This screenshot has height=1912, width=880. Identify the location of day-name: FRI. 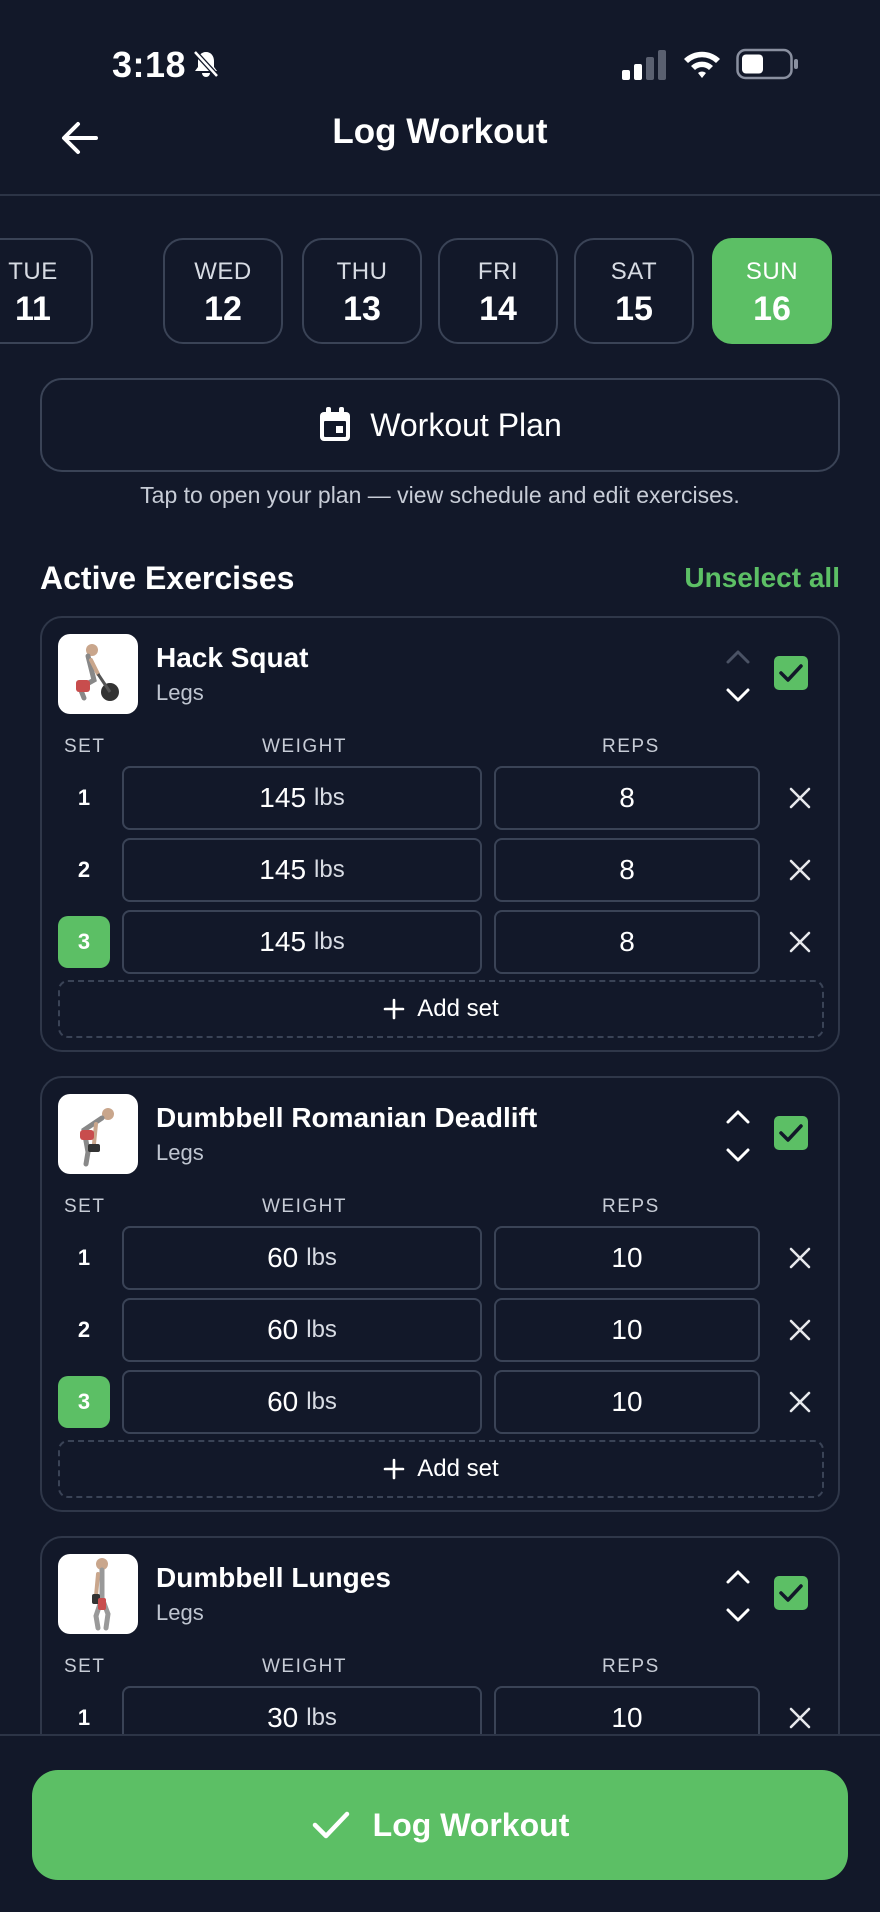
(498, 271).